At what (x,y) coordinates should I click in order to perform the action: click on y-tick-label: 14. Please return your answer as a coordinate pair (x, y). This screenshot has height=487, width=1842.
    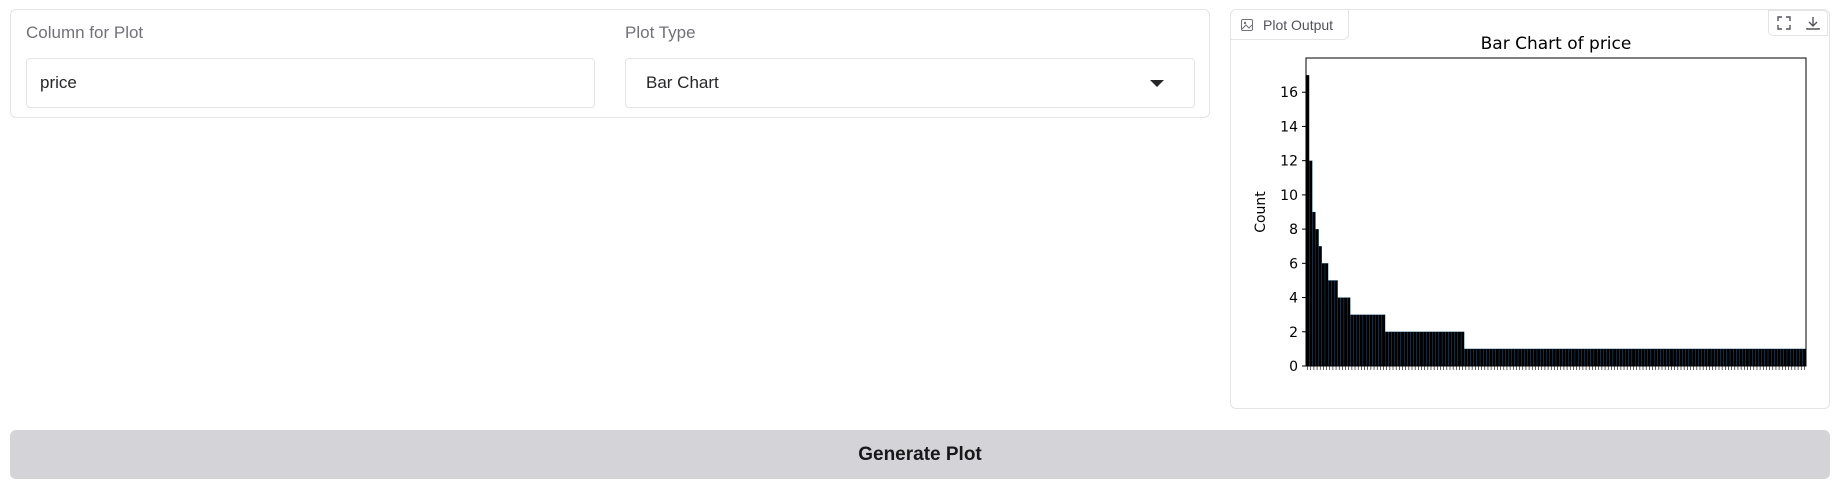
    Looking at the image, I should click on (1289, 127).